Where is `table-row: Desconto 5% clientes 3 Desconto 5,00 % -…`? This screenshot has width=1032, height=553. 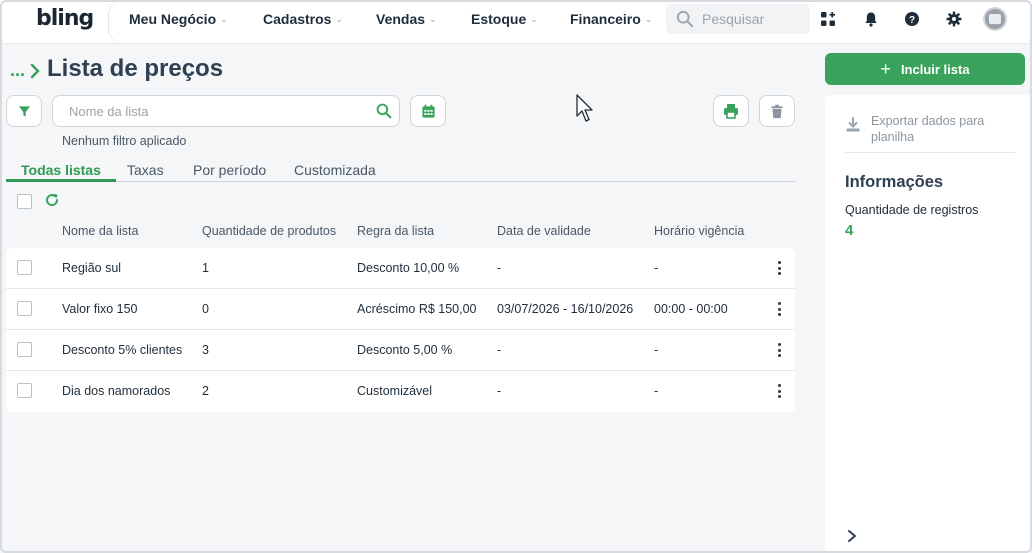
table-row: Desconto 5% clientes 3 Desconto 5,00 % -… is located at coordinates (400, 350).